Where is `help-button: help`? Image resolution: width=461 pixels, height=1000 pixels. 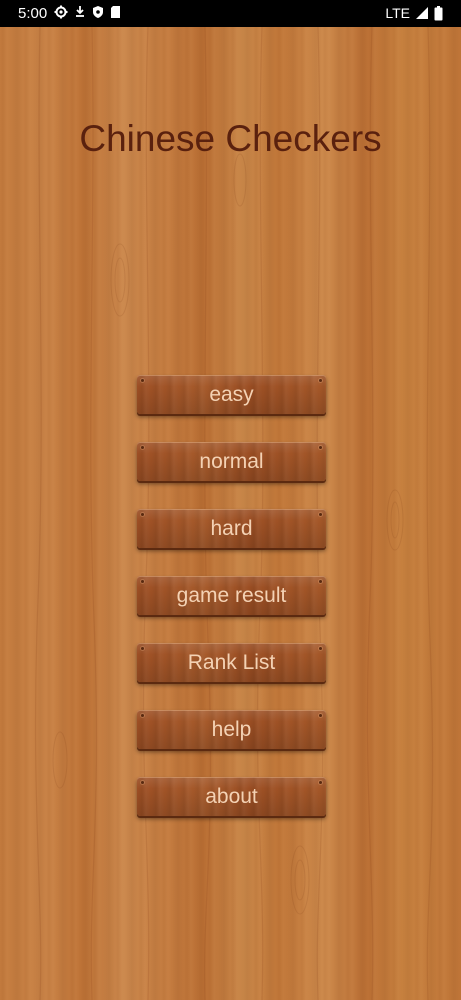 help-button: help is located at coordinates (231, 729).